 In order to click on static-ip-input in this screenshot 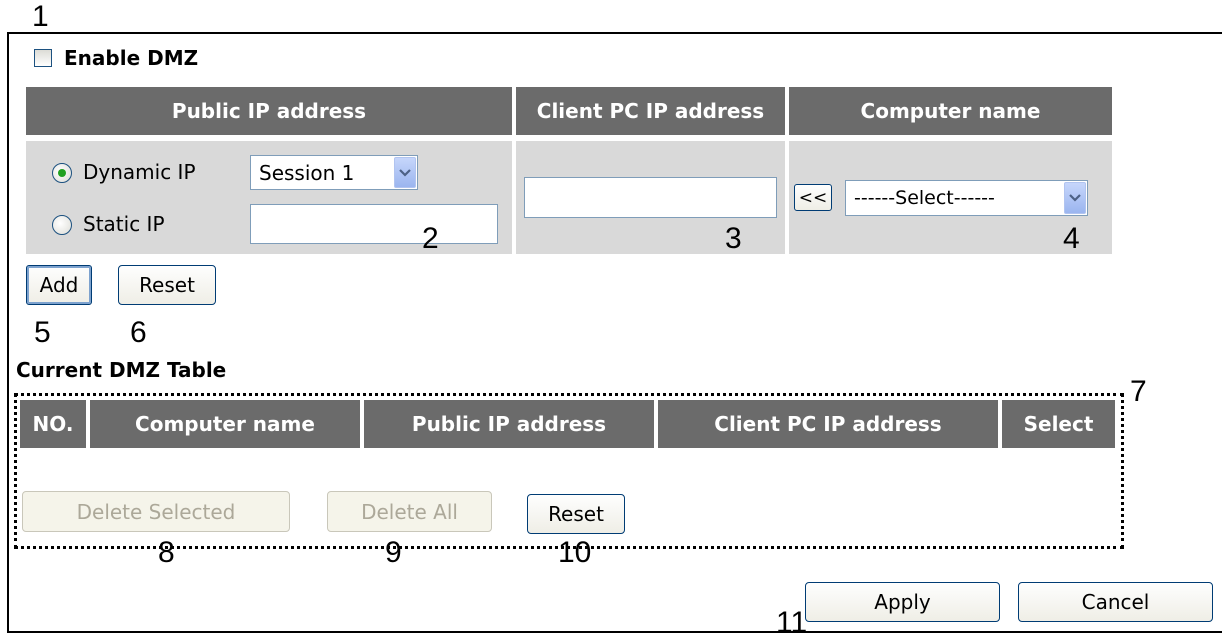, I will do `click(374, 224)`.